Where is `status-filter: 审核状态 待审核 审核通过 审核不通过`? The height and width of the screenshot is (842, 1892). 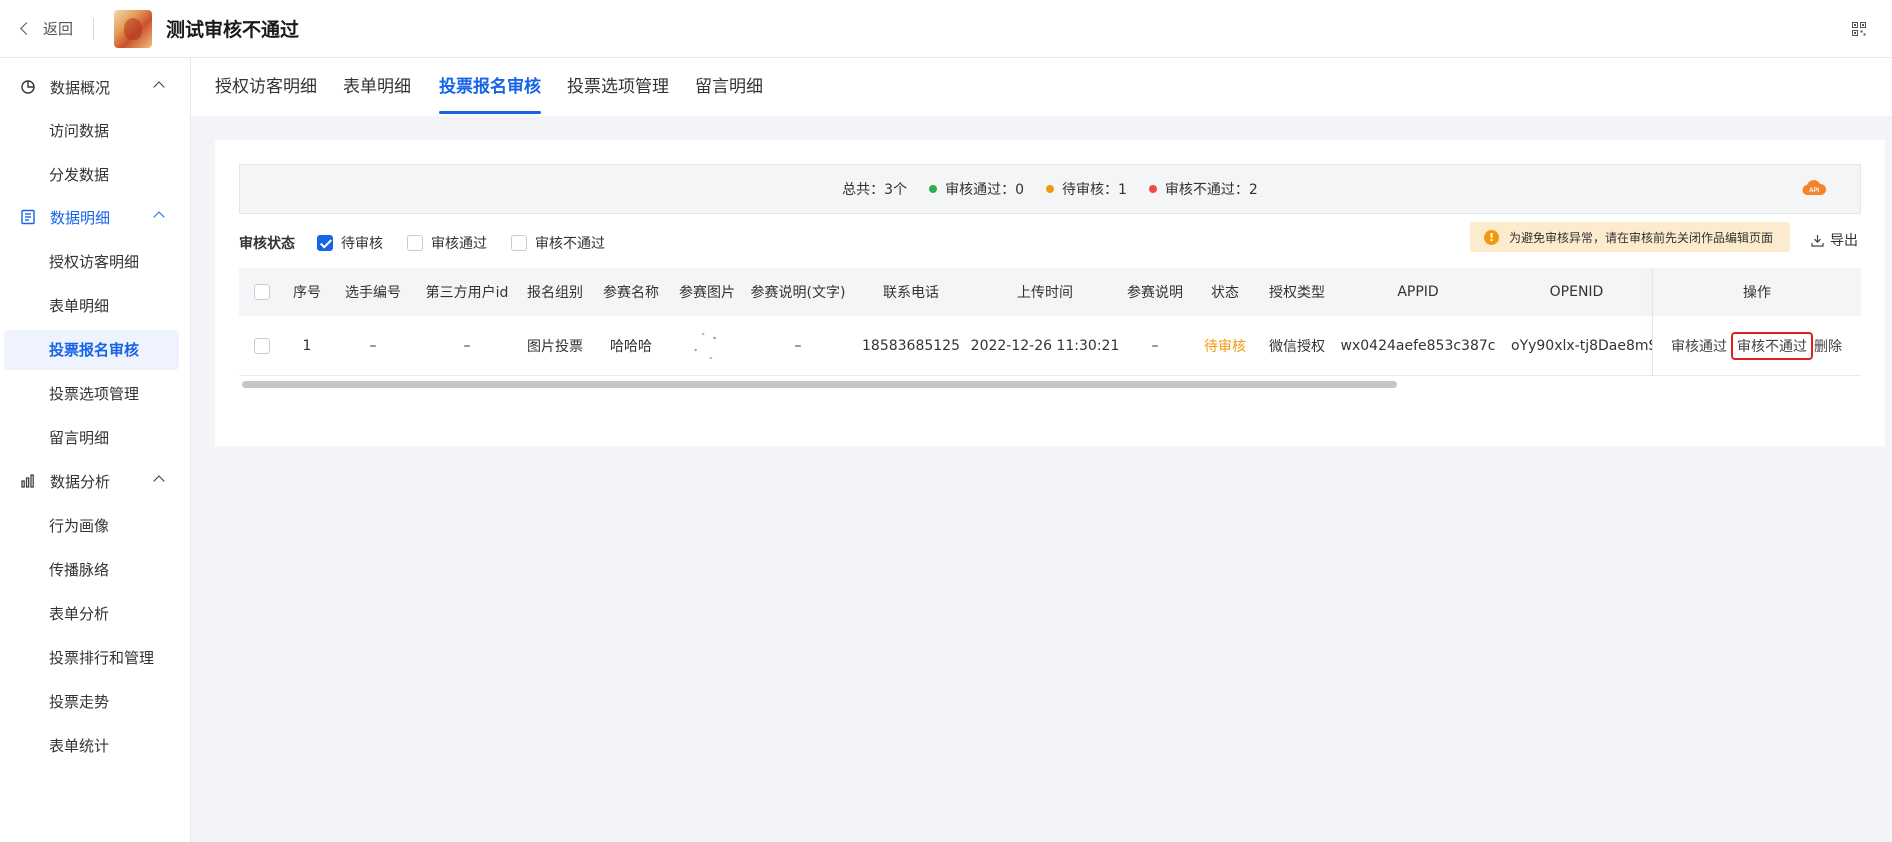
status-filter: 审核状态 待审核 审核通过 审核不通过 is located at coordinates (434, 243).